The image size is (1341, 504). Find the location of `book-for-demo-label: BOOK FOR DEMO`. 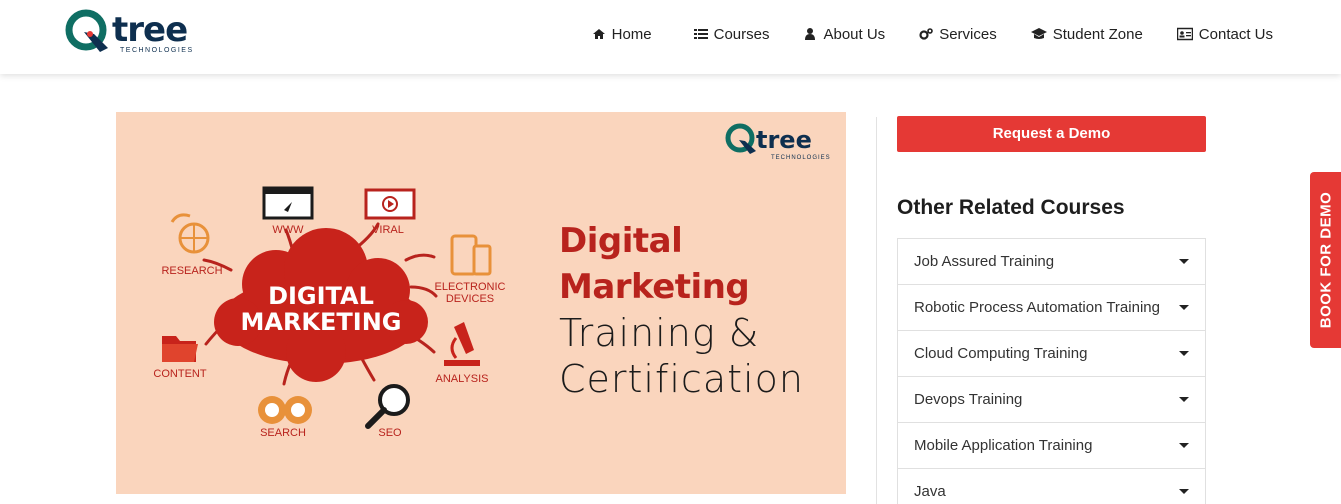

book-for-demo-label: BOOK FOR DEMO is located at coordinates (1325, 260).